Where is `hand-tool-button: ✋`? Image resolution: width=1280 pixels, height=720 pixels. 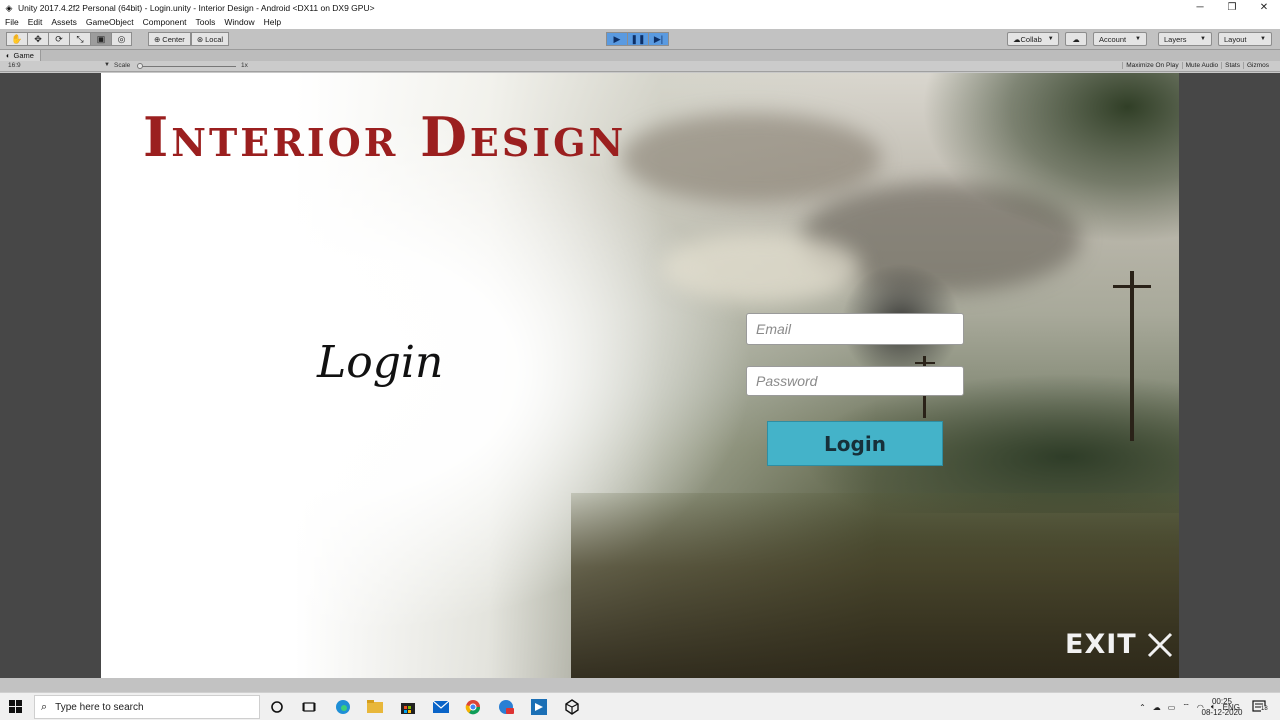 hand-tool-button: ✋ is located at coordinates (16, 39).